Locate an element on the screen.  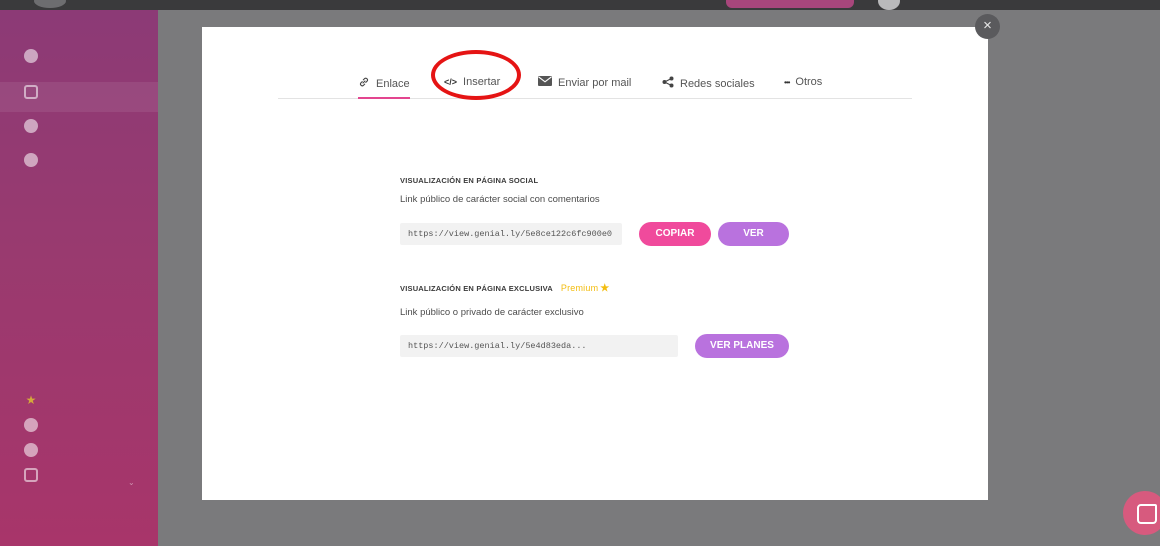
social-section-title: VISUALIZACIÓN EN PÁGINA SOCIAL is located at coordinates (469, 180).